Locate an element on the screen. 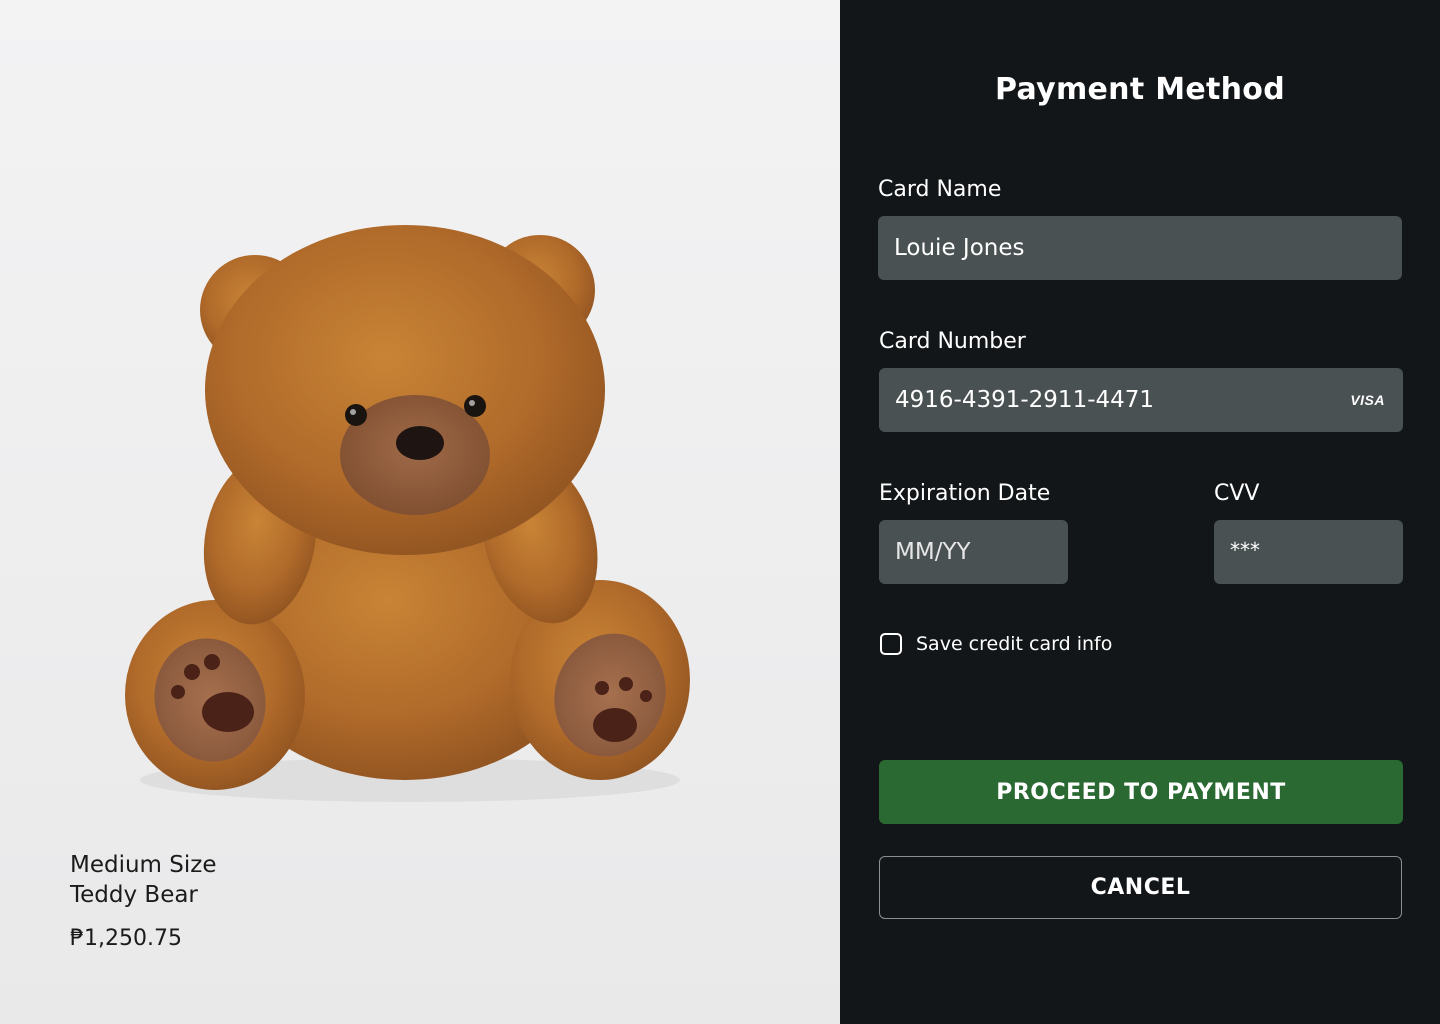 This screenshot has width=1440, height=1024. card-number-input: 4916-4391-2911-4471 VISA is located at coordinates (1141, 400).